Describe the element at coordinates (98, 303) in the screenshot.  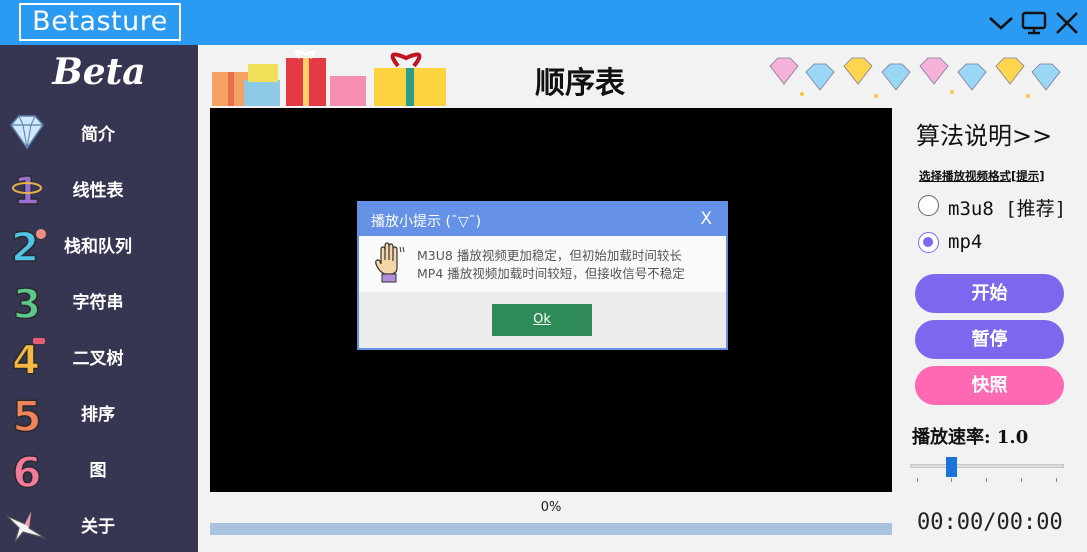
I see `sidebar-item-label: 字符串` at that location.